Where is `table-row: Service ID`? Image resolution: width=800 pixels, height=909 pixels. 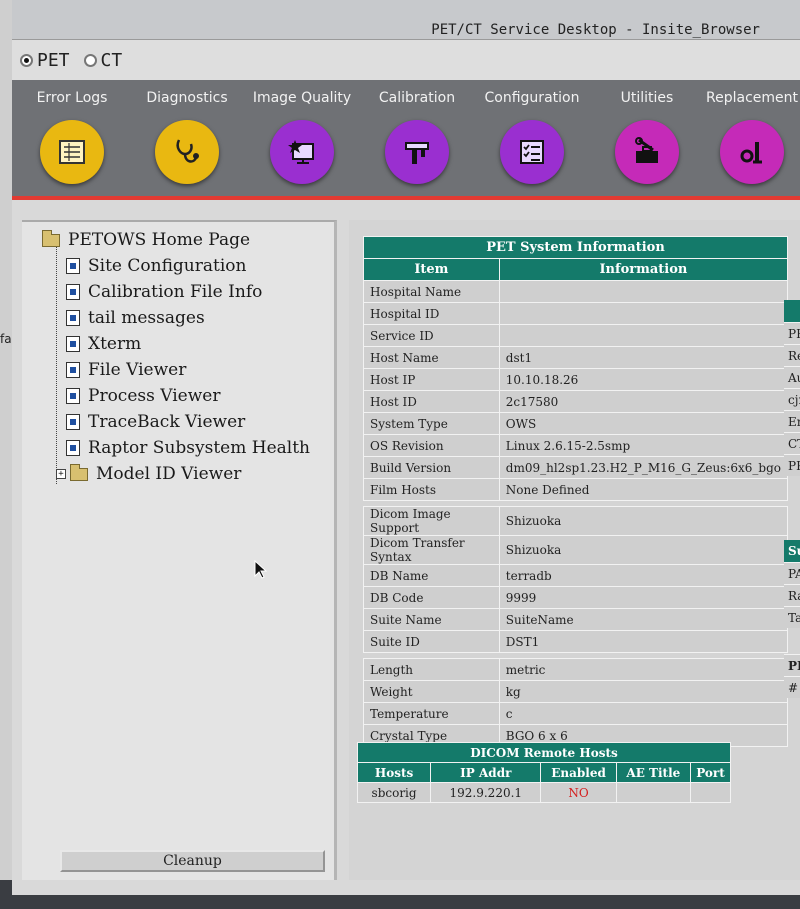
table-row: Service ID is located at coordinates (576, 335).